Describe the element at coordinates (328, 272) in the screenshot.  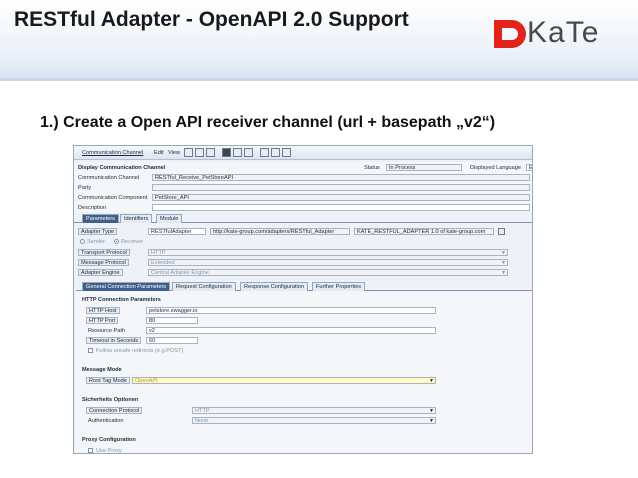
I see `adapter-engine-select: Central Adapter Engine ▼` at that location.